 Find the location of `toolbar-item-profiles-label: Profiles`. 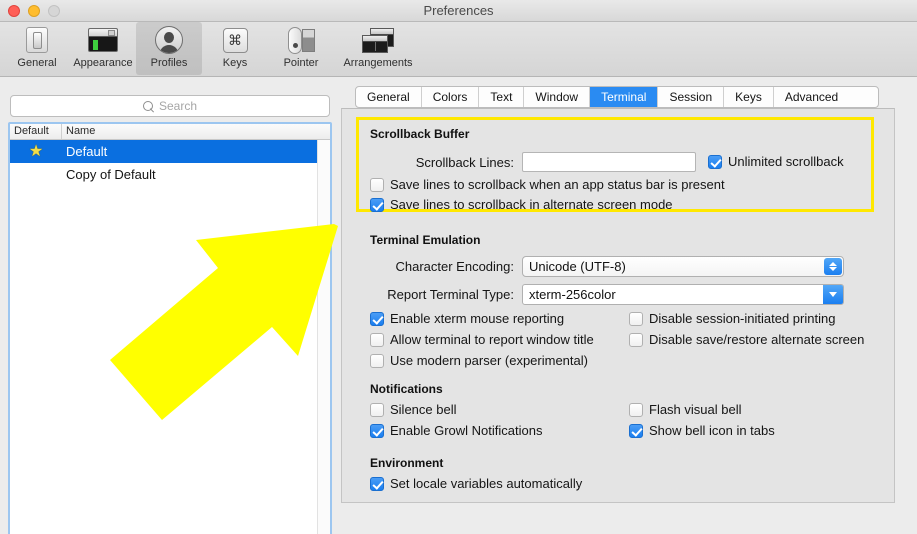

toolbar-item-profiles-label: Profiles is located at coordinates (169, 63).